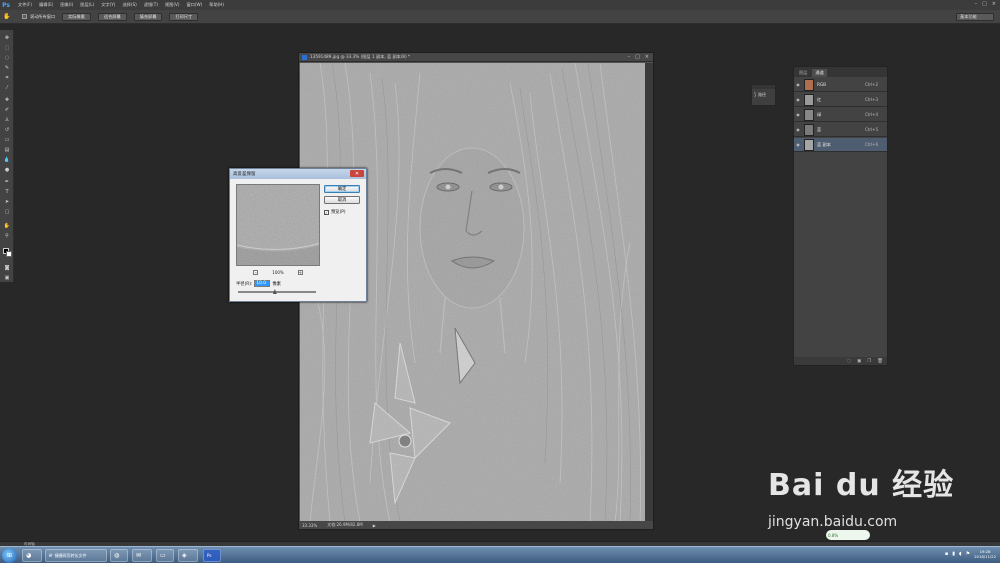  Describe the element at coordinates (869, 361) in the screenshot. I see `new-channel-icon: ❐` at that location.